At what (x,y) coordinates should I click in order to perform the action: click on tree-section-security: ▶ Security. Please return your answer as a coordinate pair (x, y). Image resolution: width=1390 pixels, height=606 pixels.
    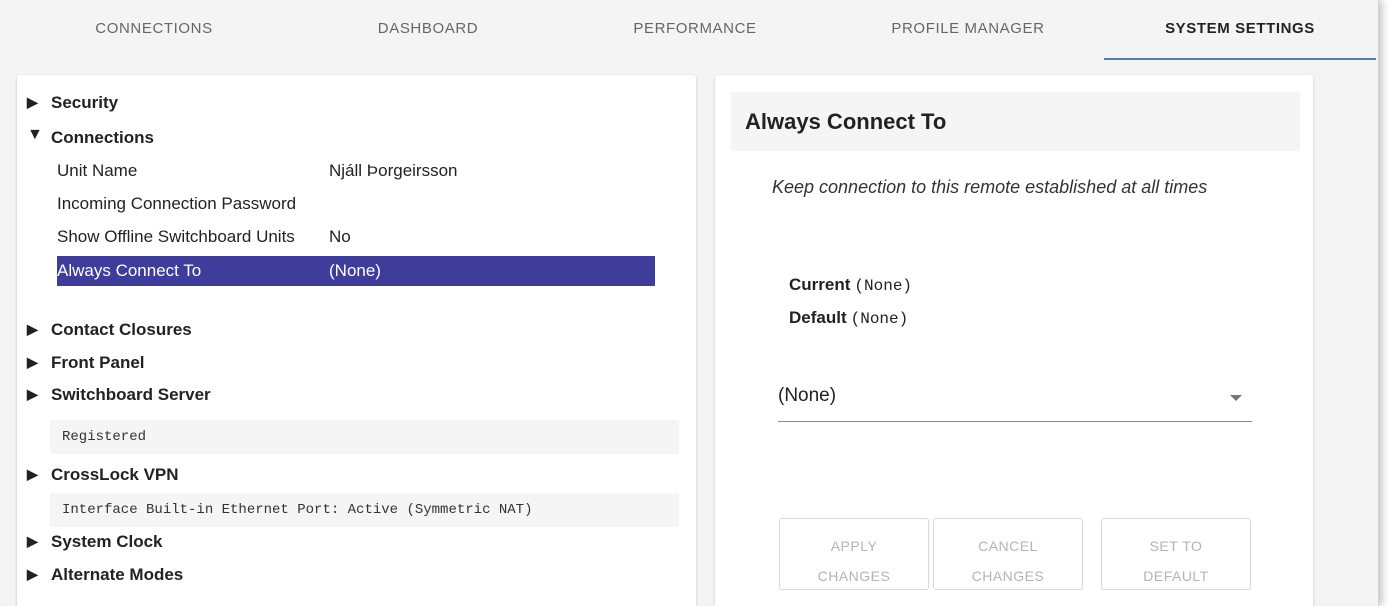
    Looking at the image, I should click on (72, 104).